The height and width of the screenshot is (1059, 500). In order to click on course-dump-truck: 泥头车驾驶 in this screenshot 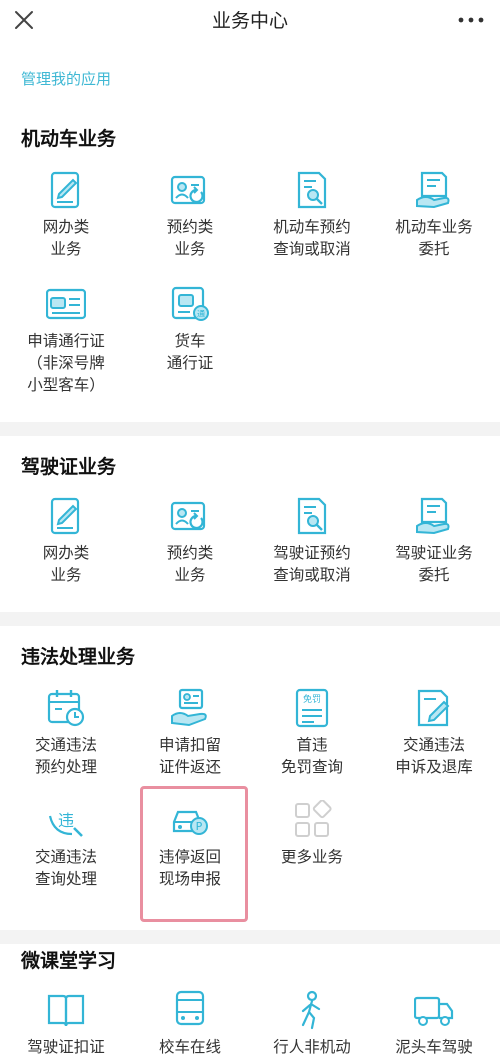, I will do `click(434, 1024)`.